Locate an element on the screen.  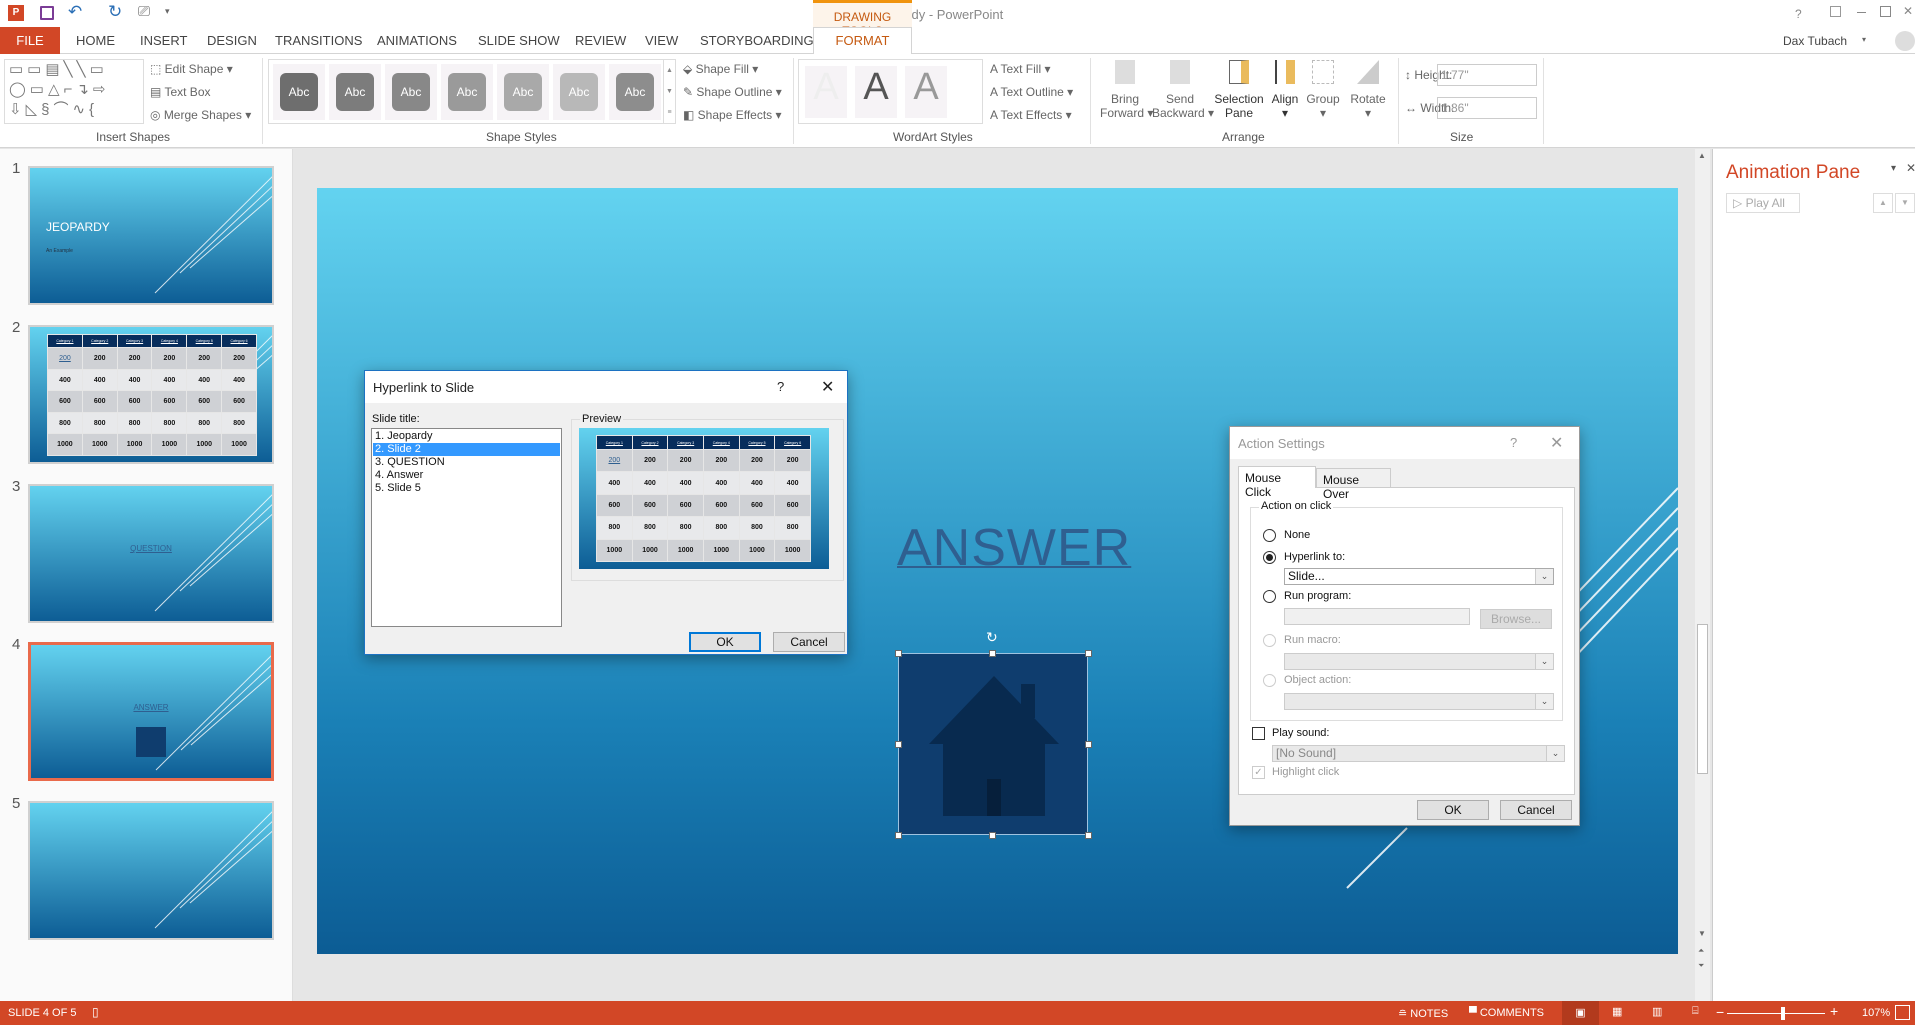
text-outline-button: A Text Outline ▾ is located at coordinates (1031, 92).